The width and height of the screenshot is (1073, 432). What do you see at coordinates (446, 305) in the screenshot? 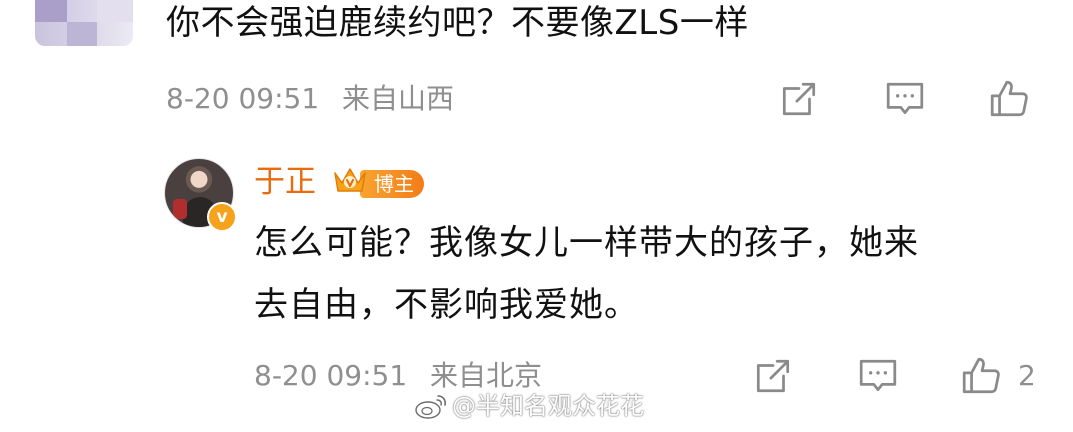
I see `reply-text-line: 去自由，不影响我爱她。` at bounding box center [446, 305].